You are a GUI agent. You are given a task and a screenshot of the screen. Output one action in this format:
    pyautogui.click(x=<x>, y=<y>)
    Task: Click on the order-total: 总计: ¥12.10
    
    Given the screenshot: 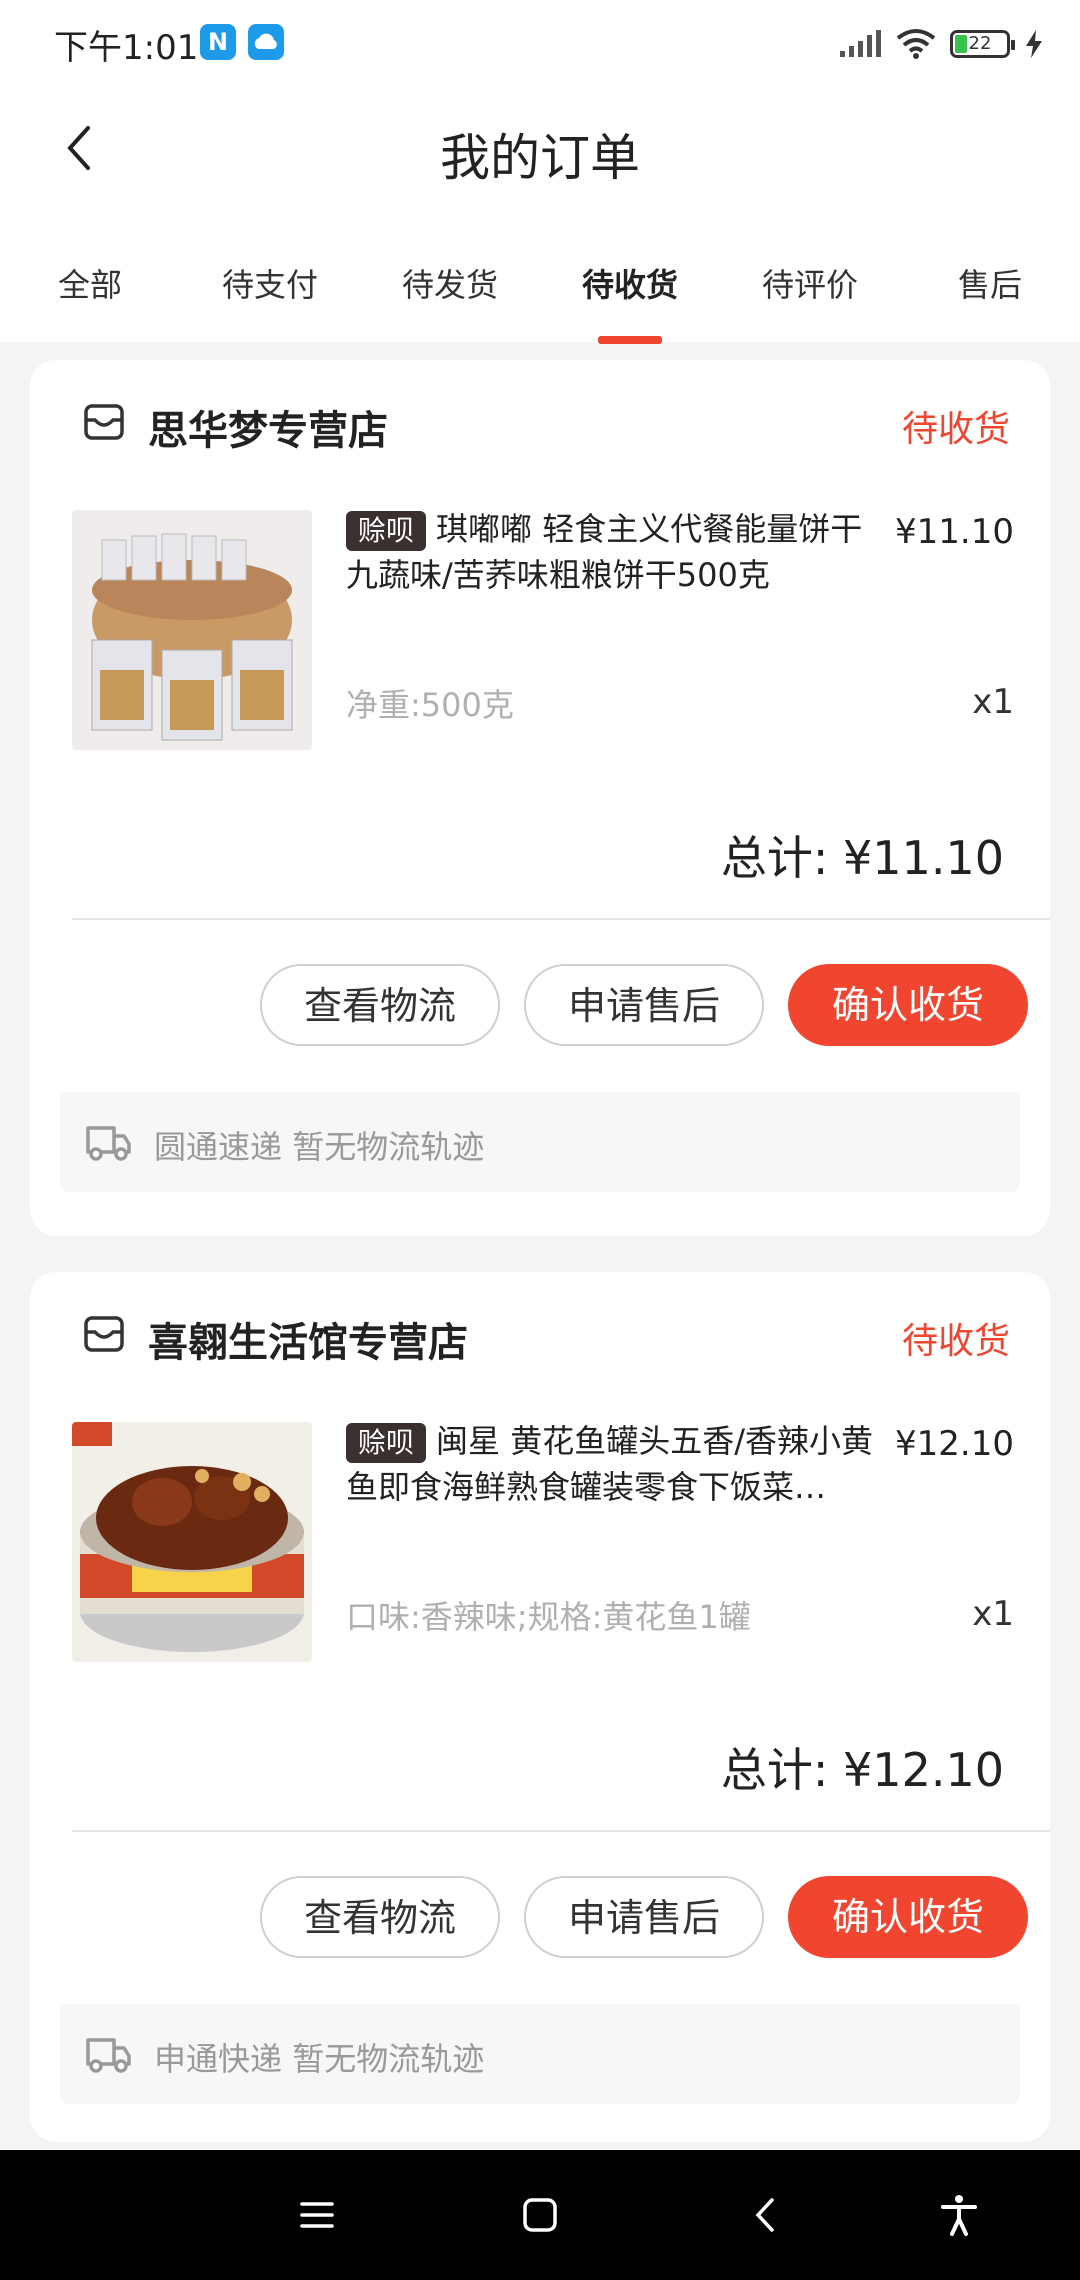 What is the action you would take?
    pyautogui.click(x=862, y=1770)
    